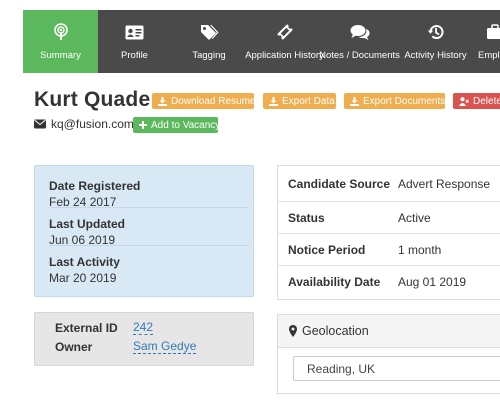 The height and width of the screenshot is (400, 500). What do you see at coordinates (134, 41) in the screenshot?
I see `tab-profile: Profile` at bounding box center [134, 41].